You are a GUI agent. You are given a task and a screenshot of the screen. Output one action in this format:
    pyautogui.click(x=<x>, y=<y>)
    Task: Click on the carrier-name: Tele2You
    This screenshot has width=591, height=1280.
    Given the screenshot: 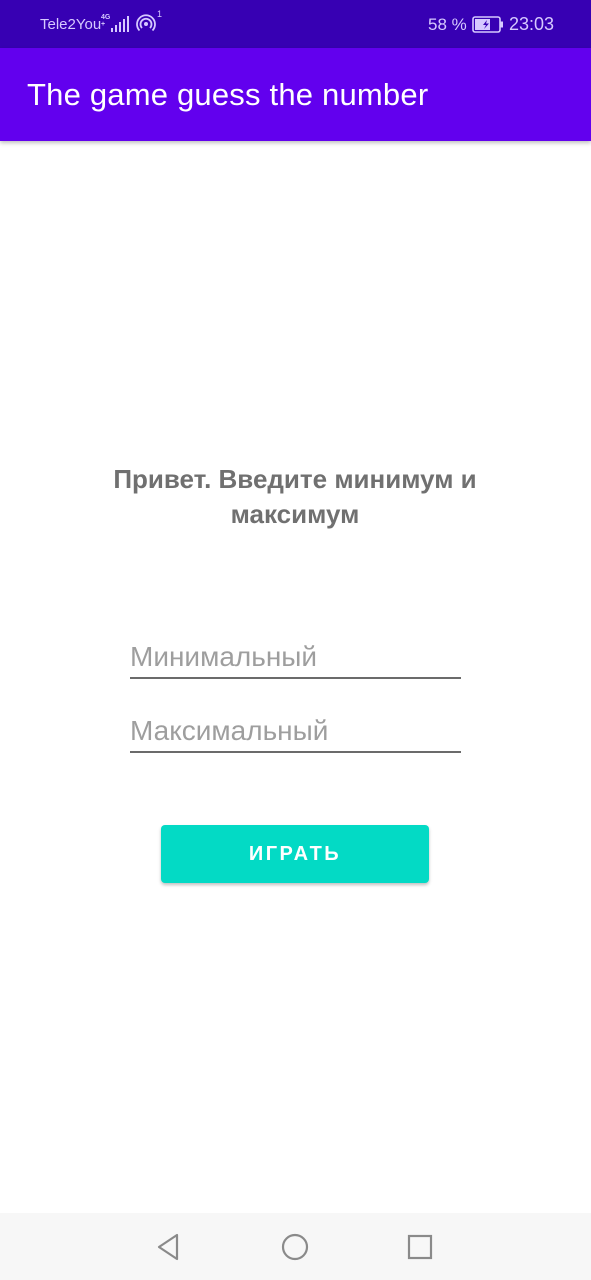 What is the action you would take?
    pyautogui.click(x=71, y=24)
    